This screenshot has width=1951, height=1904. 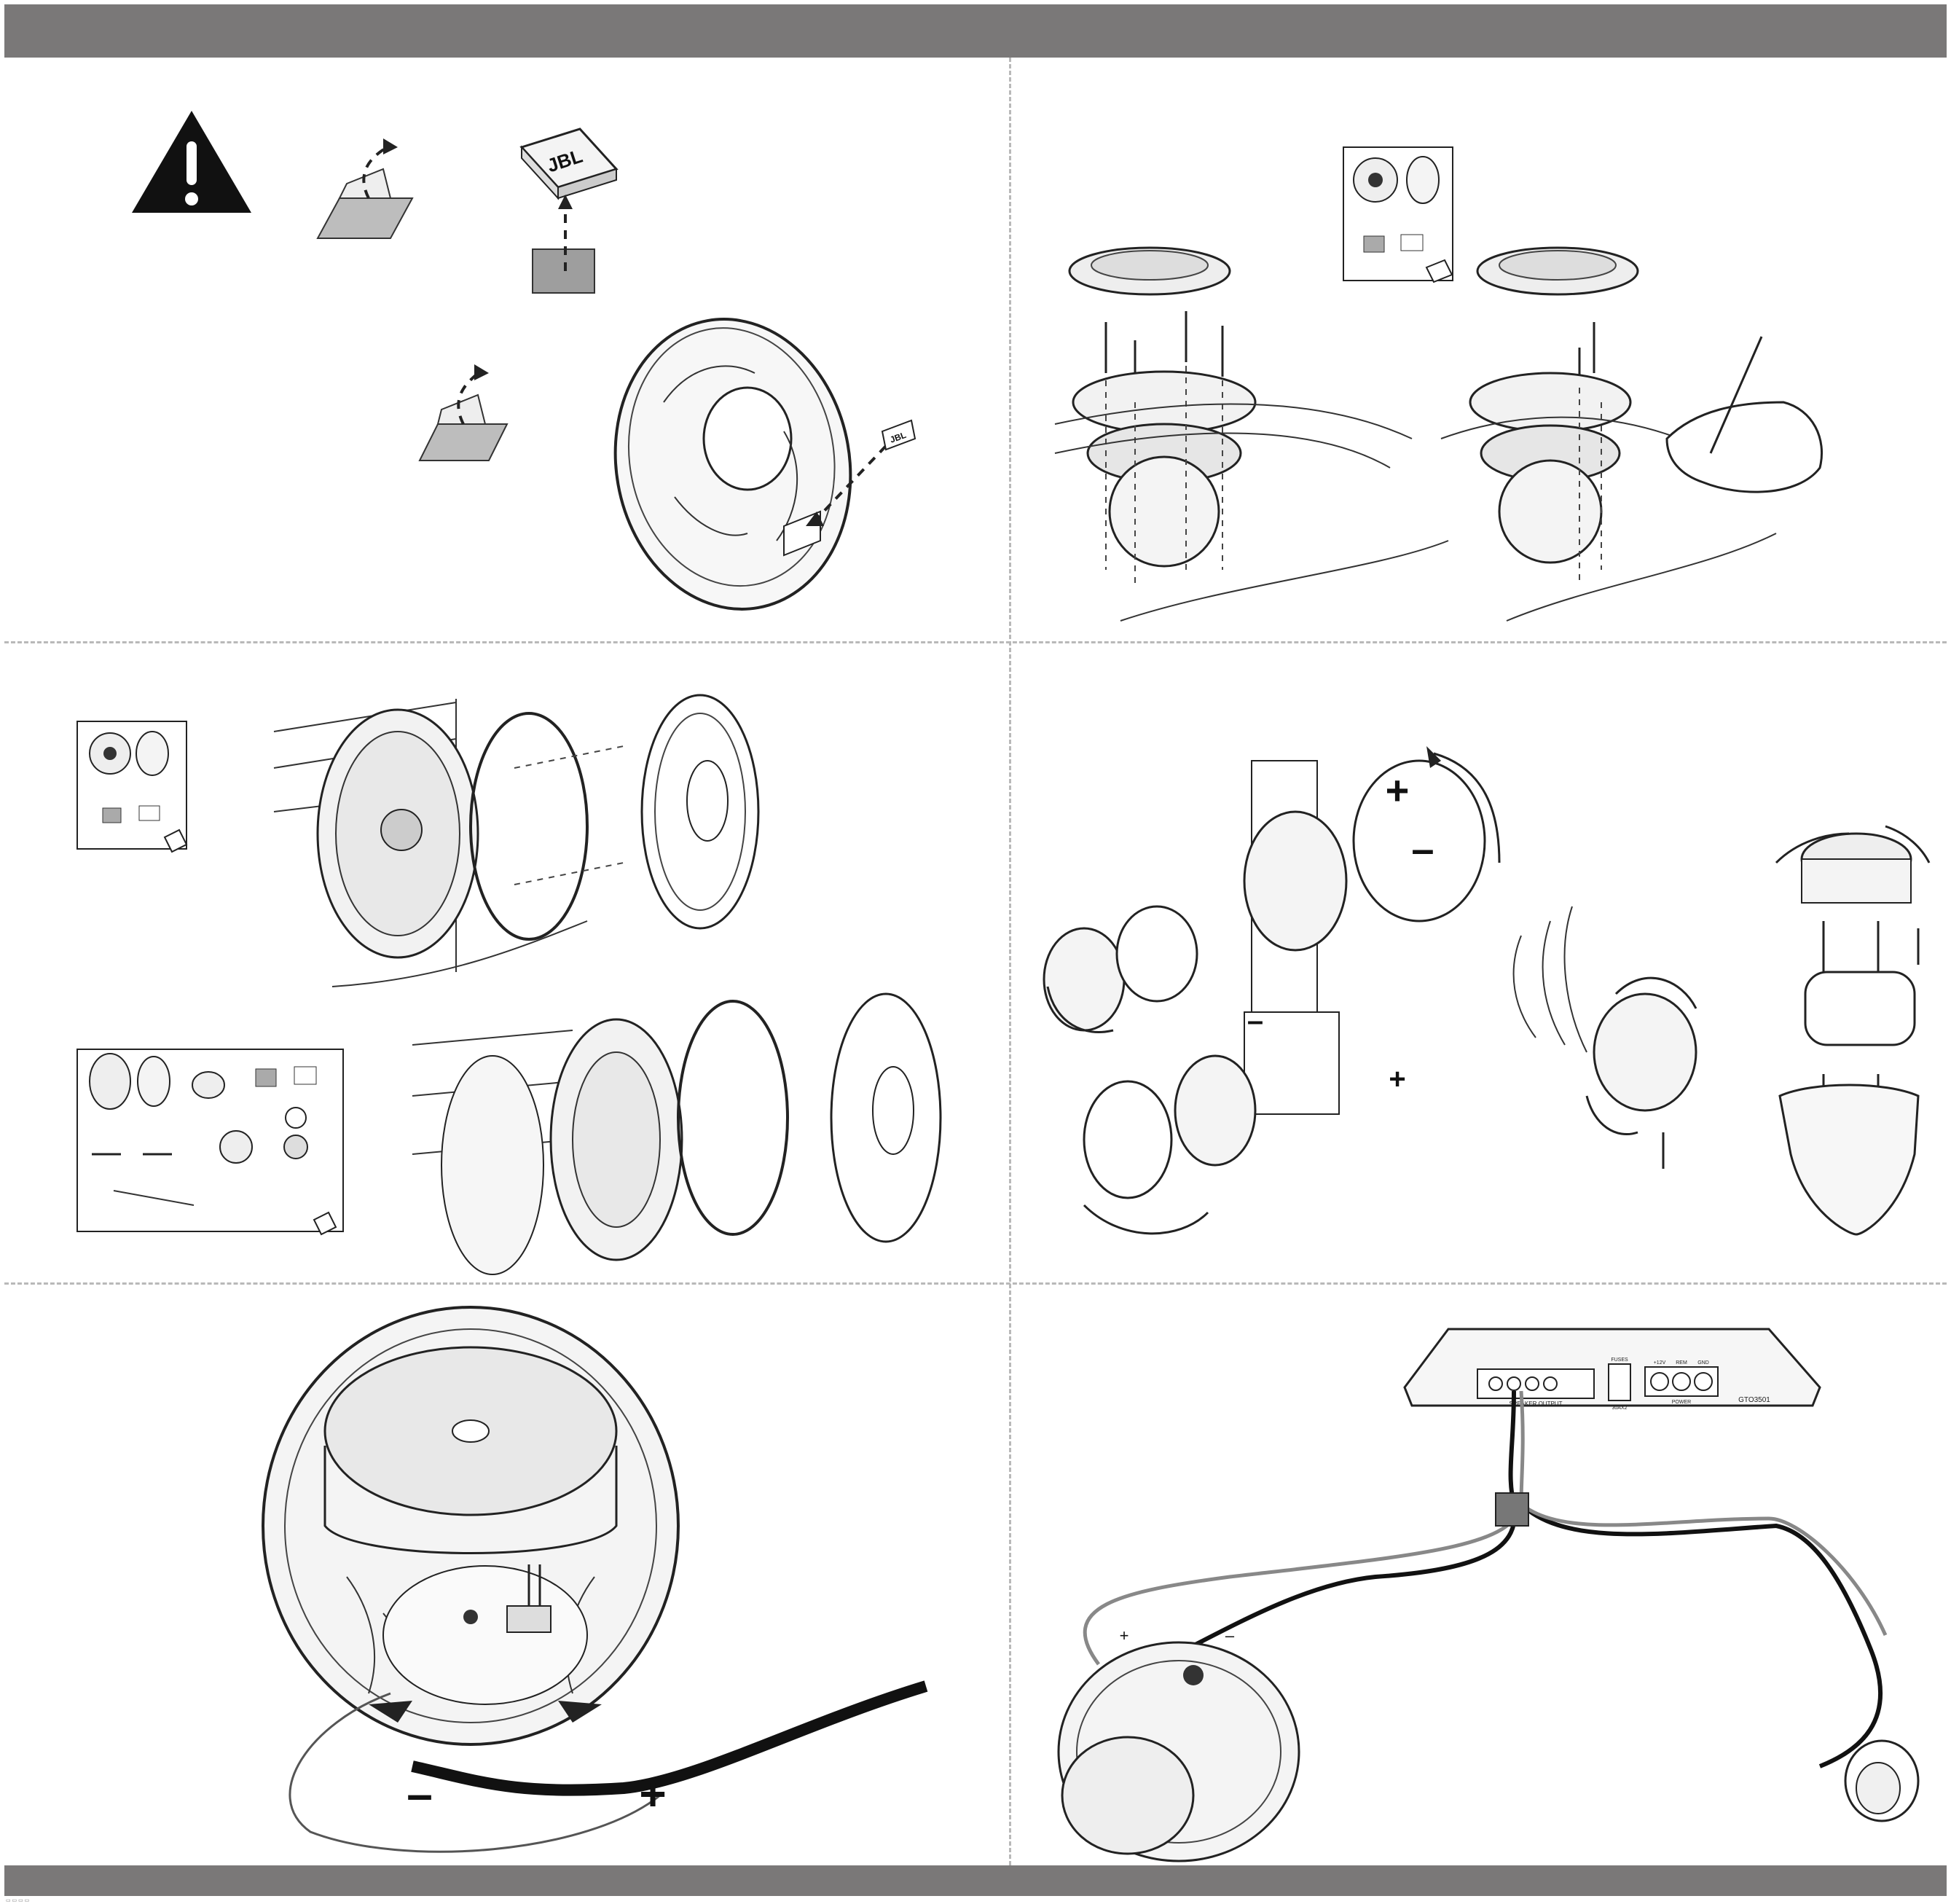 What do you see at coordinates (1681, 1363) in the screenshot?
I see `amp-power-rem-label: REM` at bounding box center [1681, 1363].